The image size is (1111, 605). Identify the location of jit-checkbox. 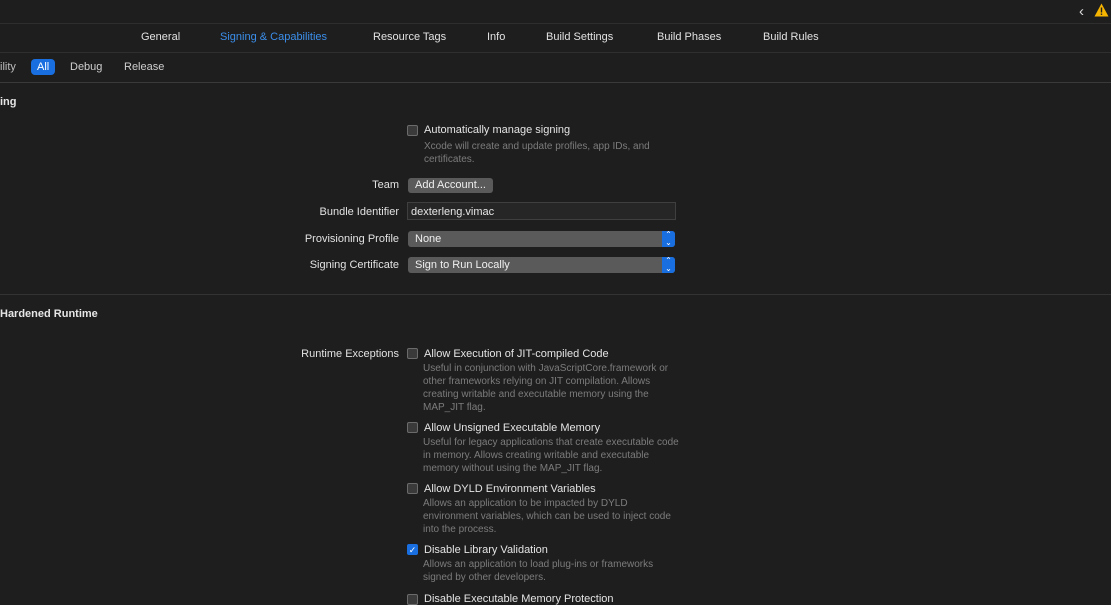
(412, 353).